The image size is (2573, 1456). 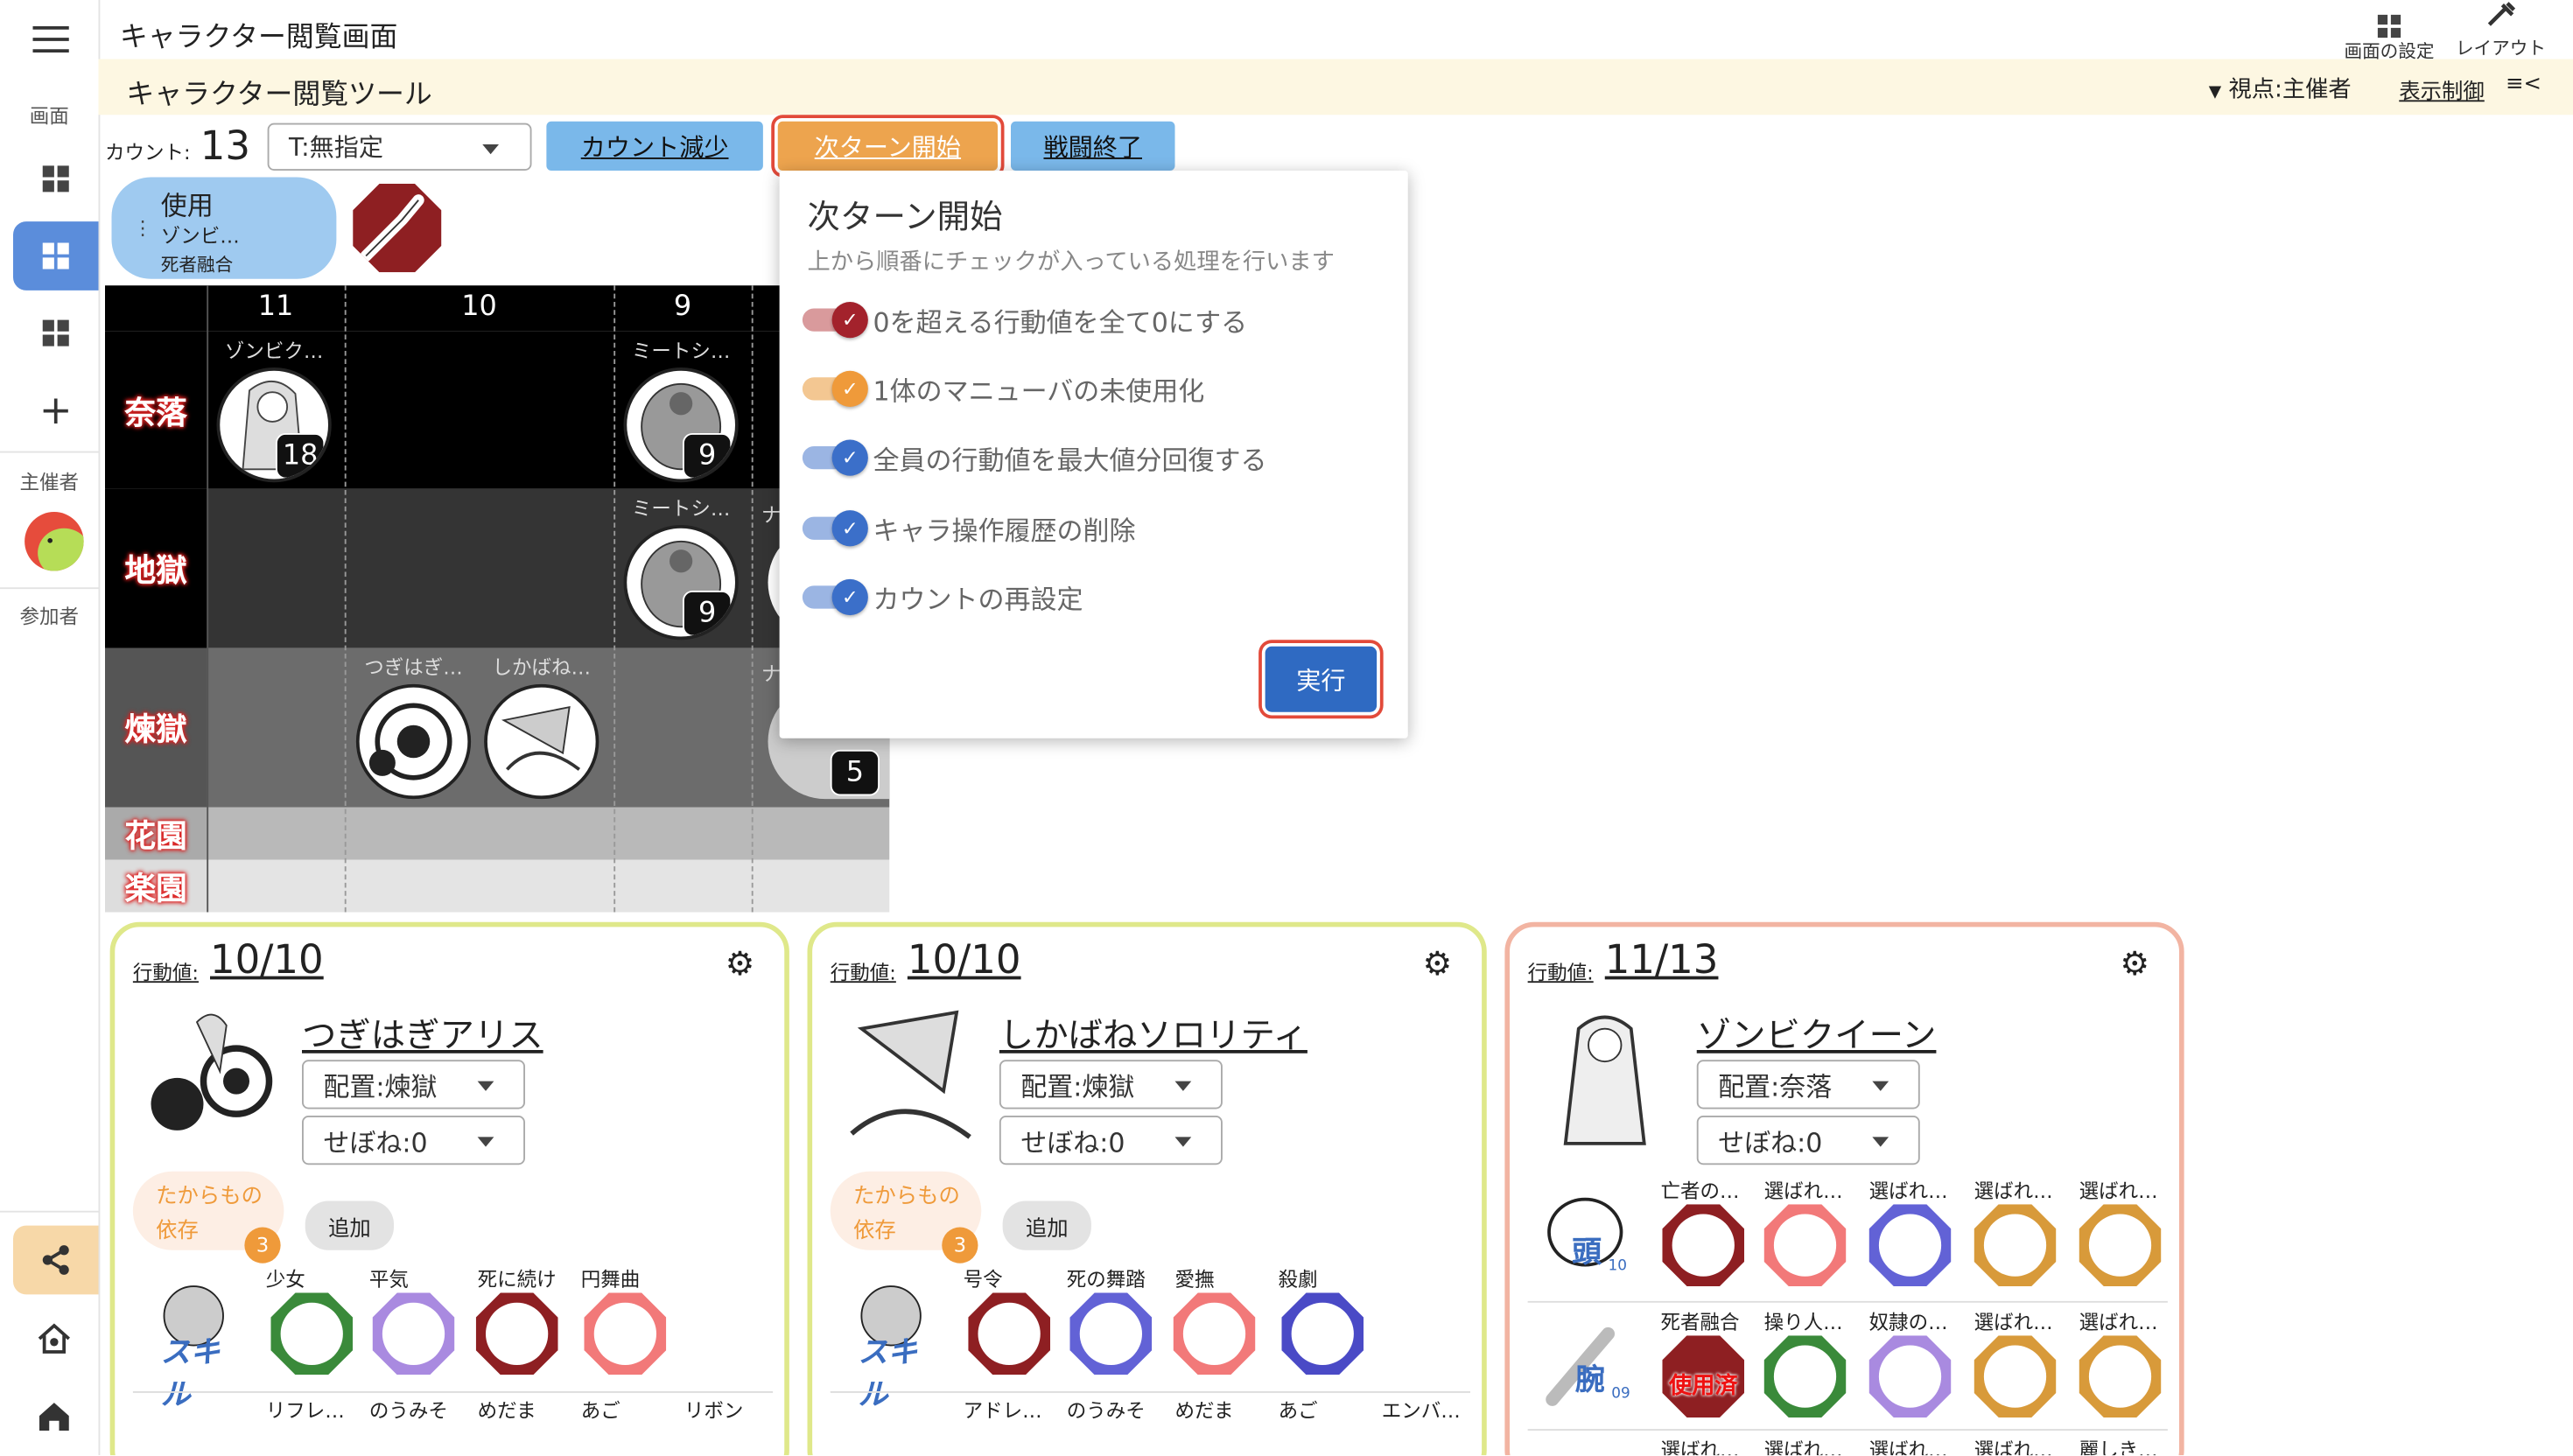 What do you see at coordinates (1298, 1280) in the screenshot?
I see `skill-name: 殺劇` at bounding box center [1298, 1280].